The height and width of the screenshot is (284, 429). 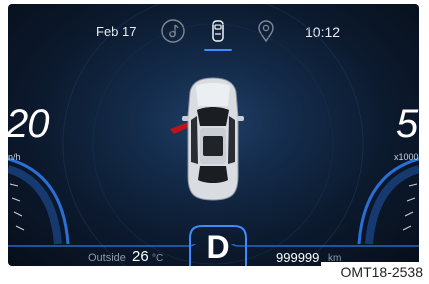 I want to click on speed-unit: n/h, so click(x=14, y=157).